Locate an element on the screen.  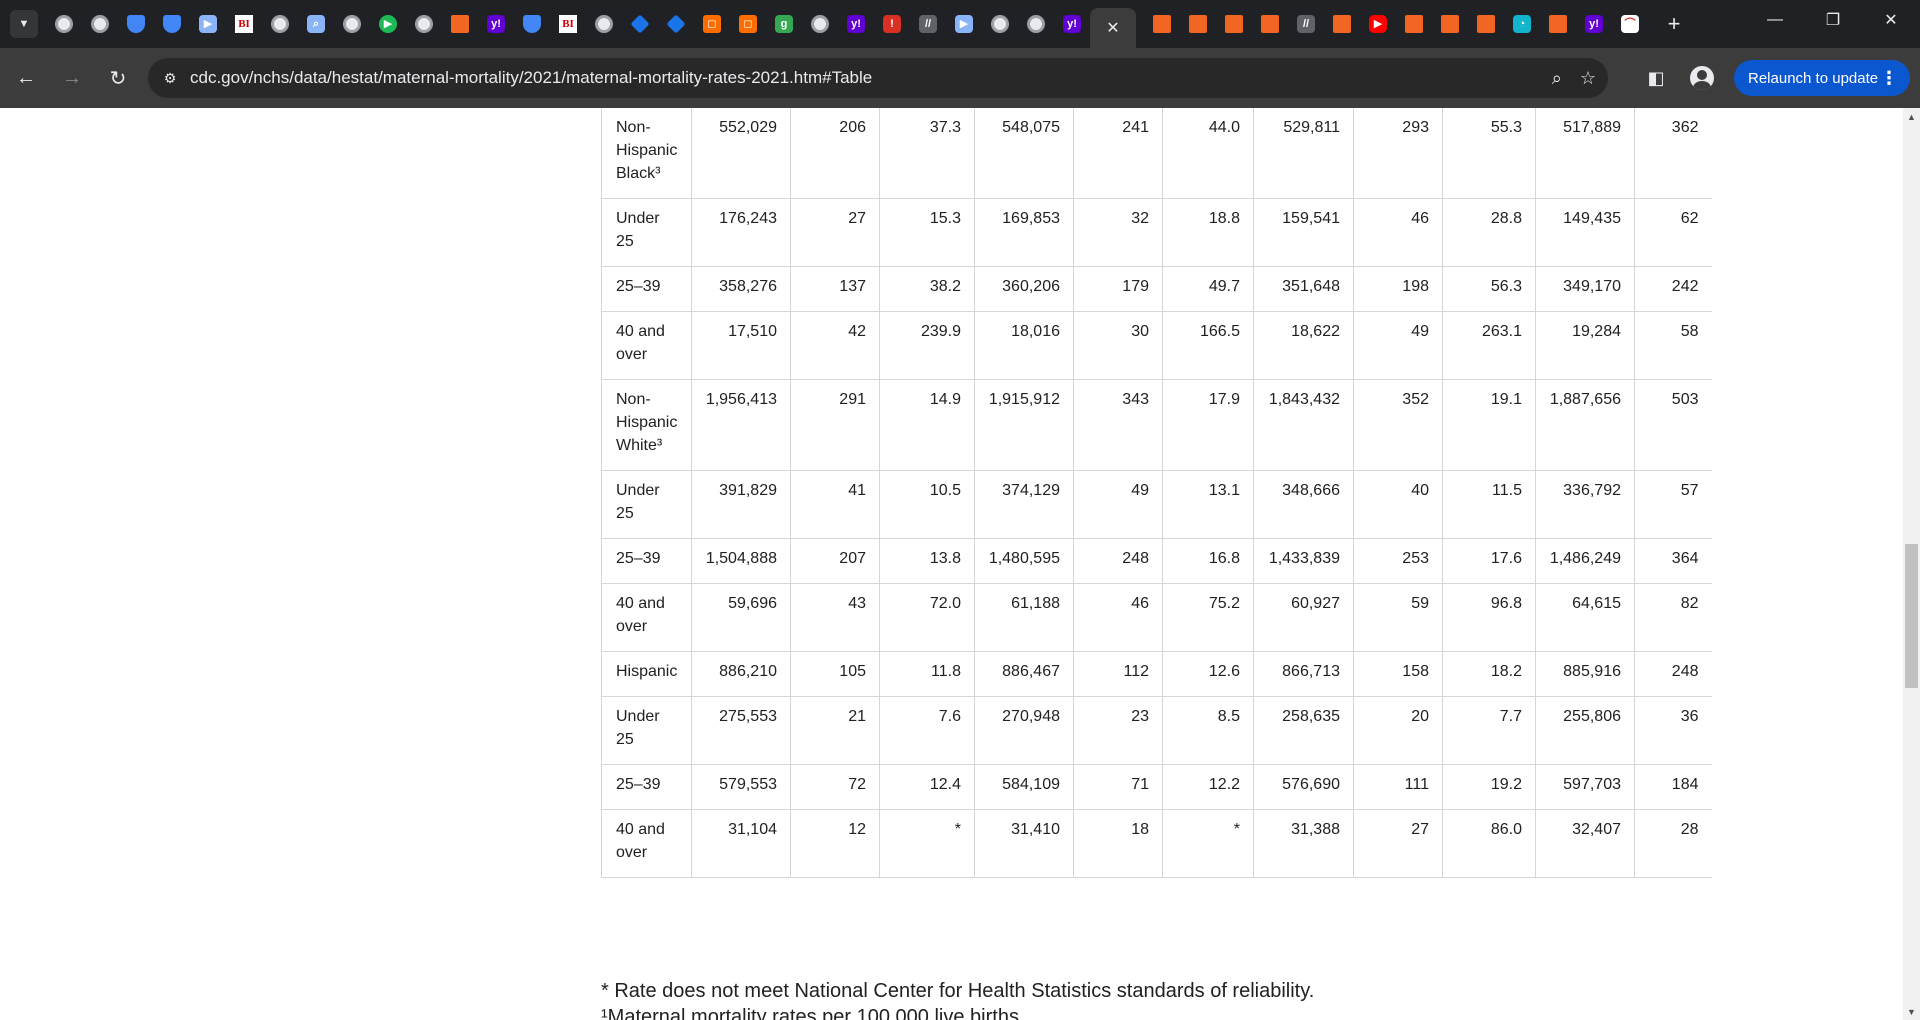
browser-tab: ⌕ is located at coordinates (316, 24).